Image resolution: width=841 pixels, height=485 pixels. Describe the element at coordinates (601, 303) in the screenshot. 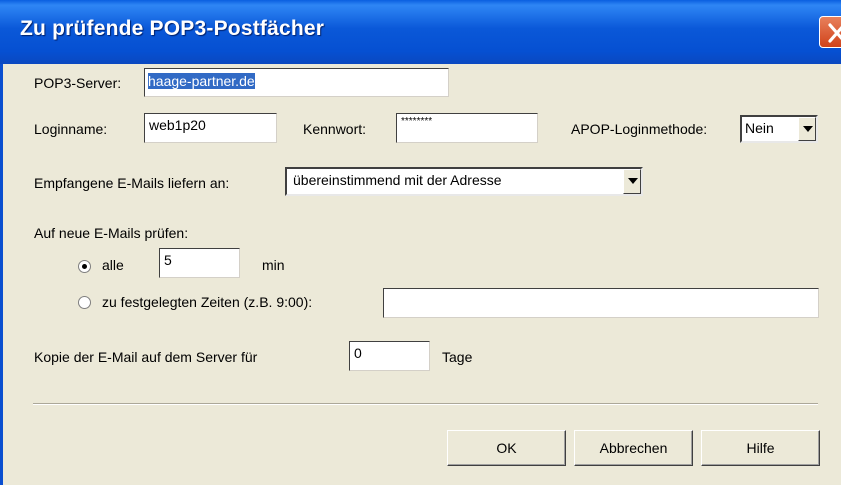

I see `fixed-times-input` at that location.